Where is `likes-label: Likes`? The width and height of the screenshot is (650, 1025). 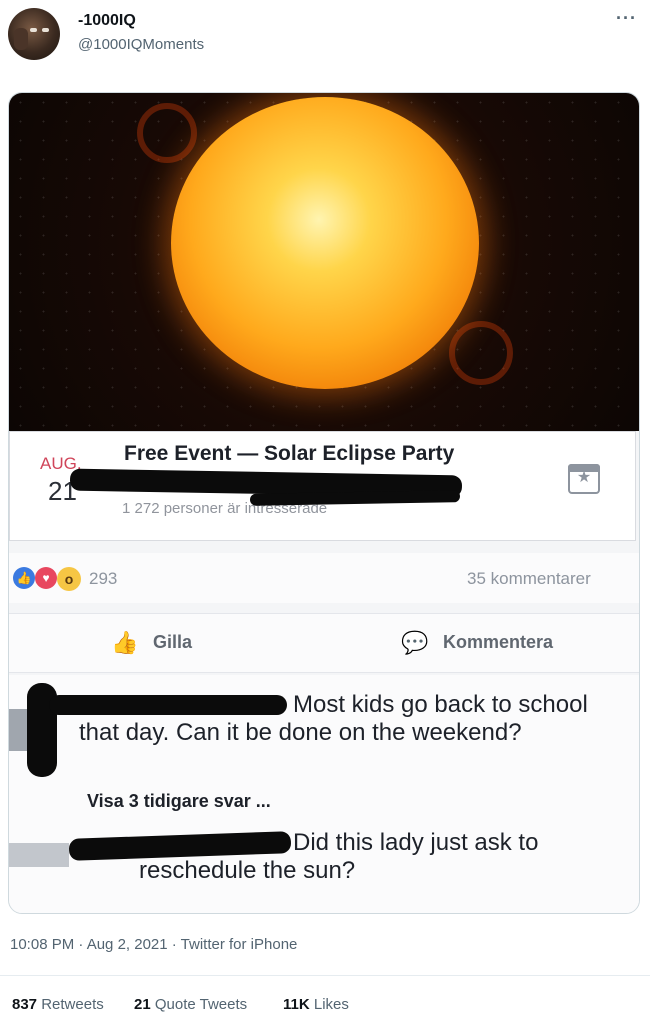
likes-label: Likes is located at coordinates (331, 1004).